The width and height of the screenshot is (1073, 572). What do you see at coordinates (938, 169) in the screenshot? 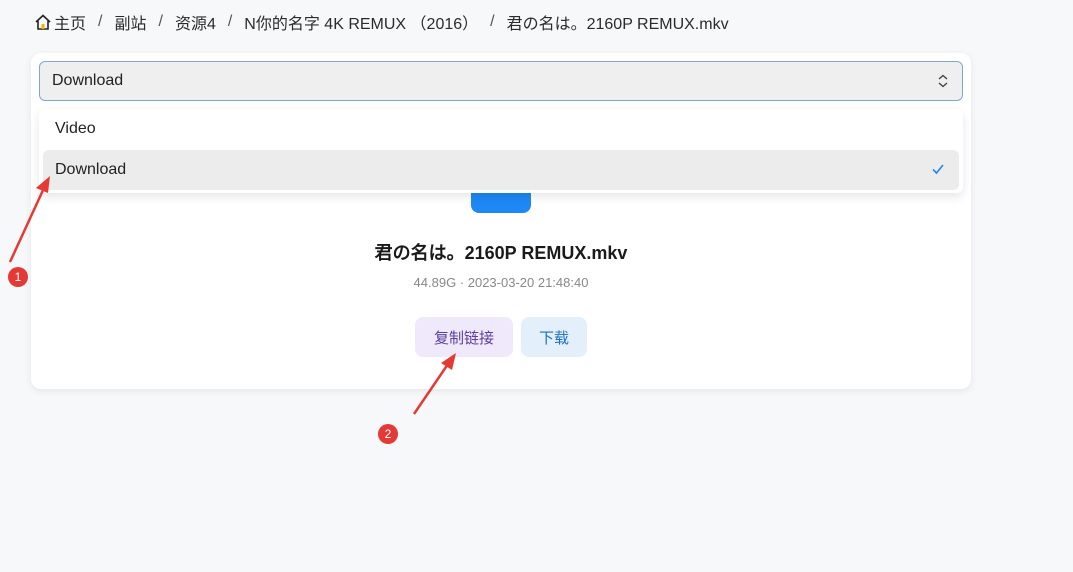
I see `check-icon` at bounding box center [938, 169].